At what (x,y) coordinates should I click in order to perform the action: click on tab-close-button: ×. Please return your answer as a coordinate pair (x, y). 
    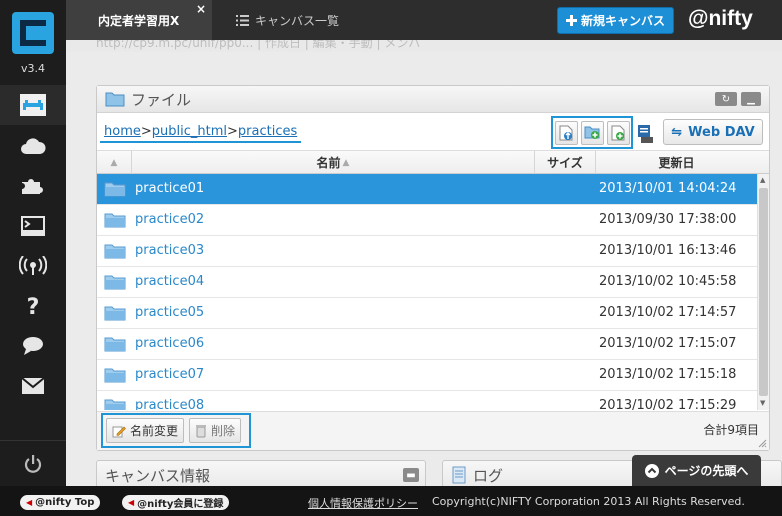
    Looking at the image, I should click on (201, 9).